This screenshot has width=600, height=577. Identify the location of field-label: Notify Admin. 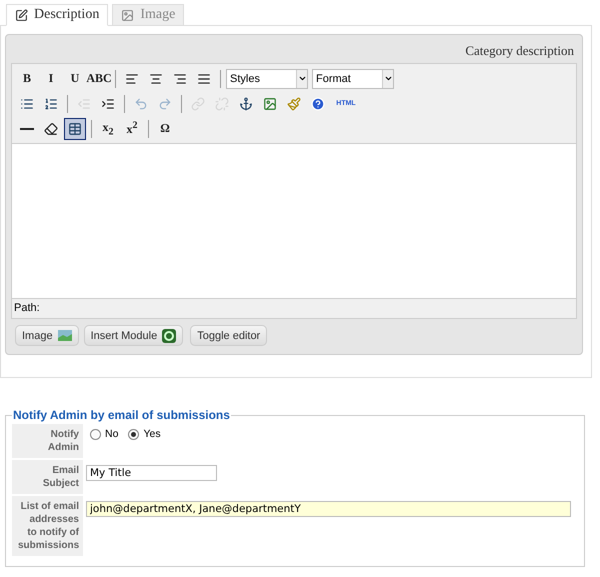
(47, 441).